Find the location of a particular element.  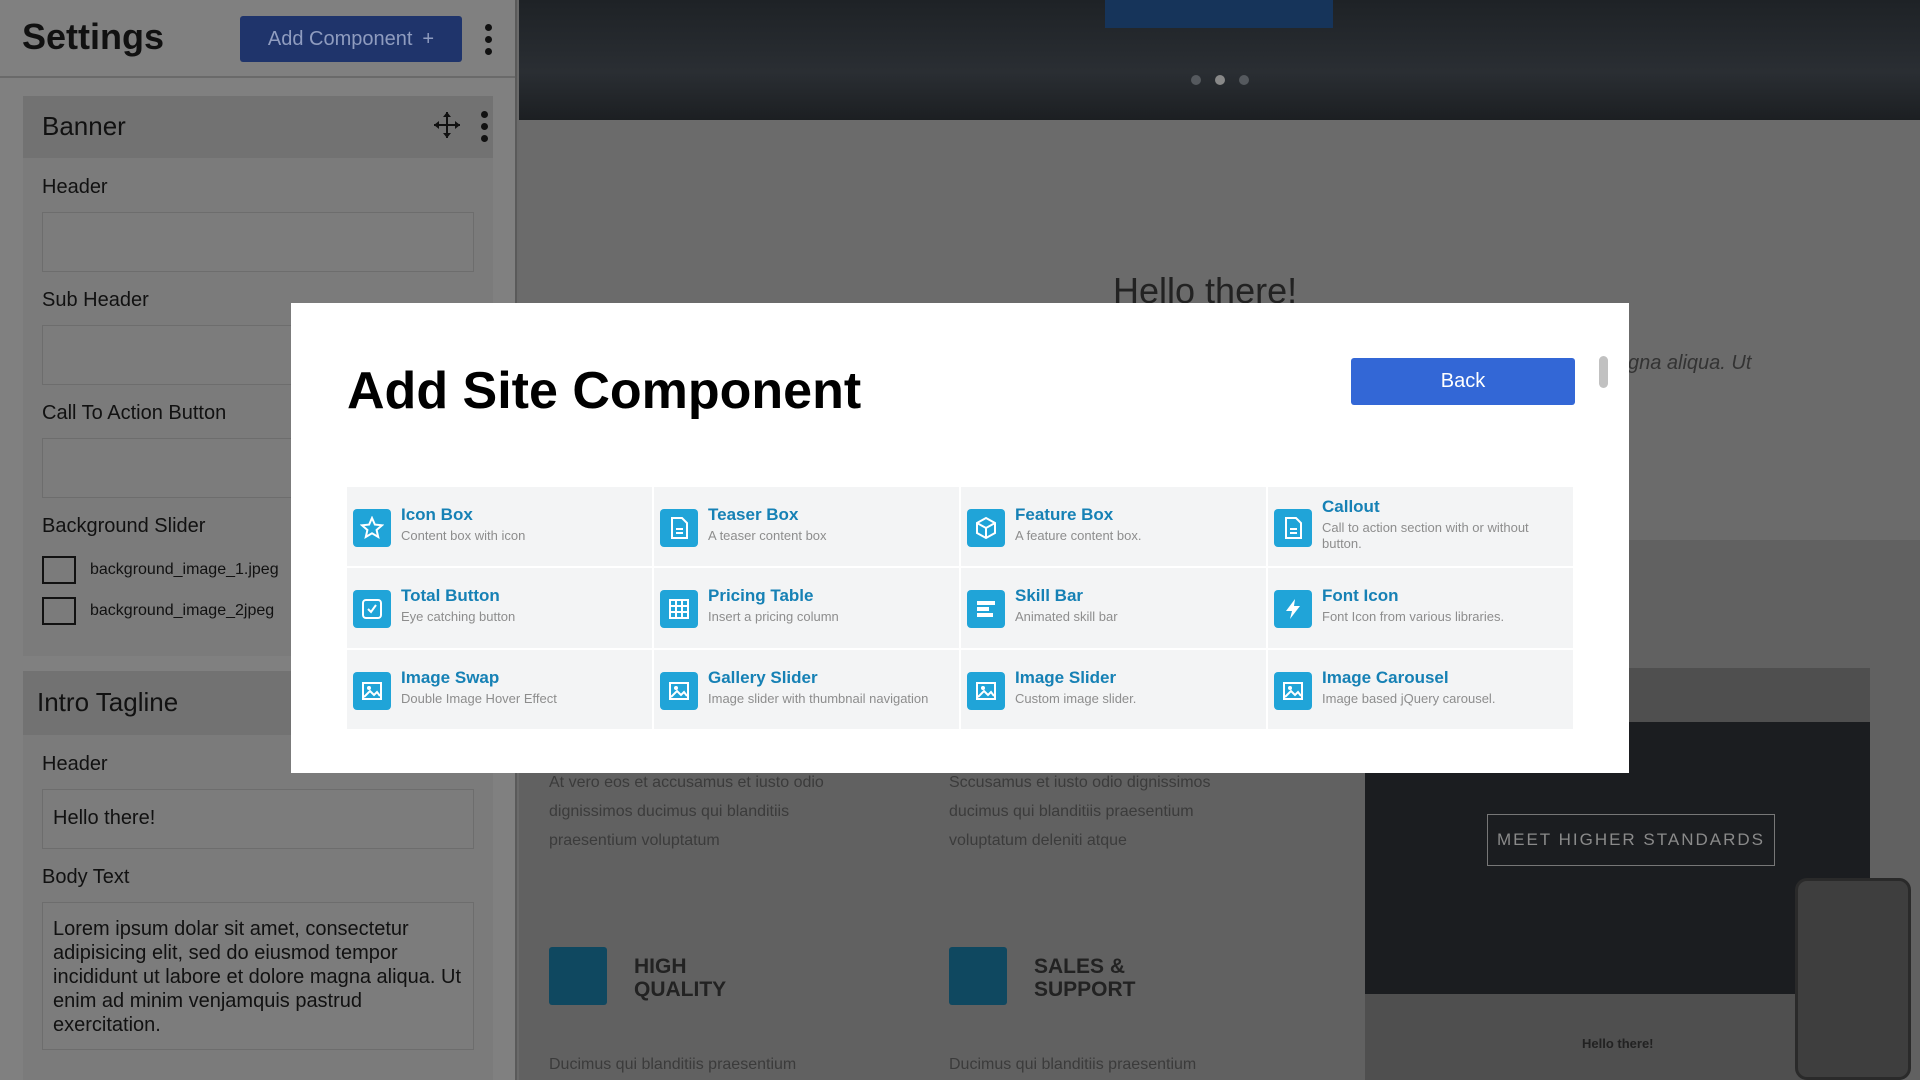

component-name: Image Slider is located at coordinates (1066, 677).